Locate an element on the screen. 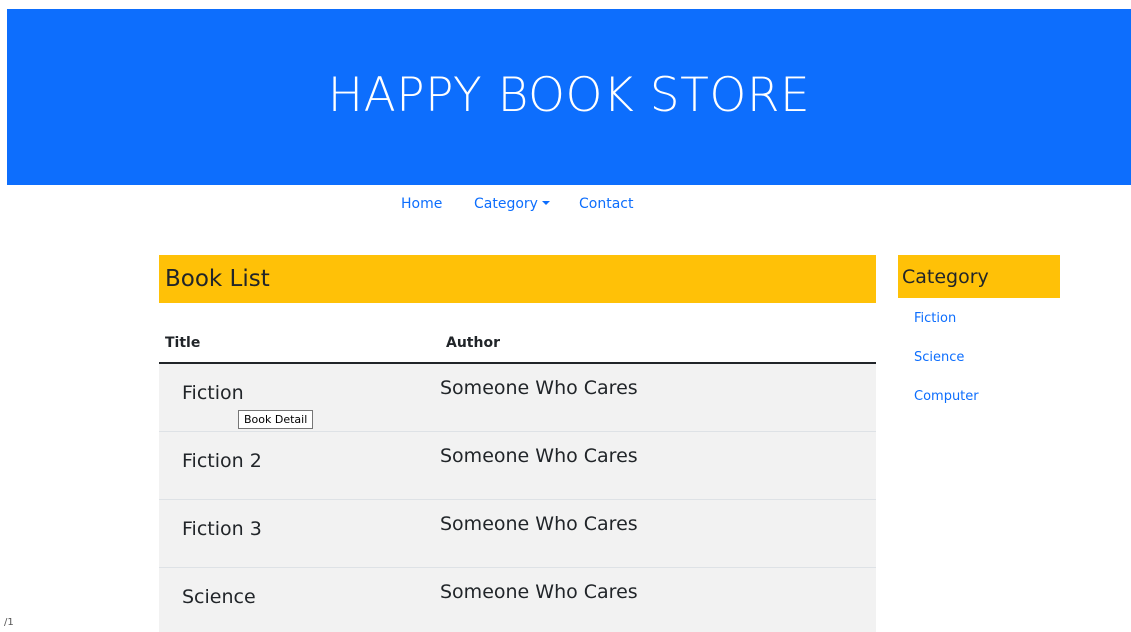  page-indicator: /1 is located at coordinates (9, 622).